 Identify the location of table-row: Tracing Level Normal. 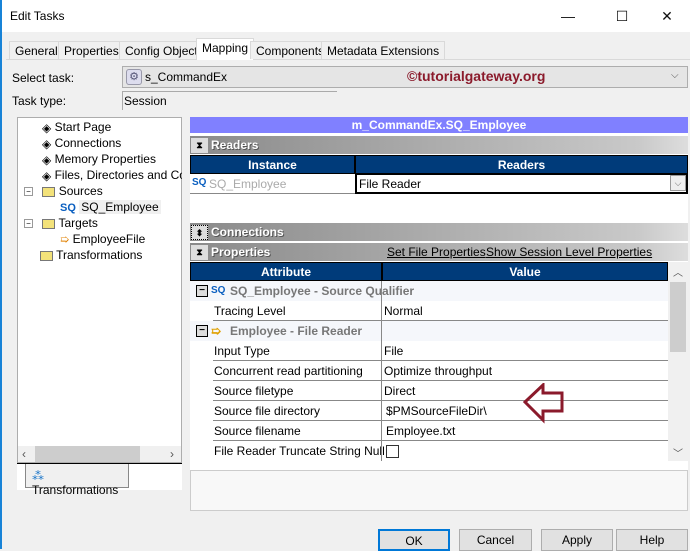
(440, 311).